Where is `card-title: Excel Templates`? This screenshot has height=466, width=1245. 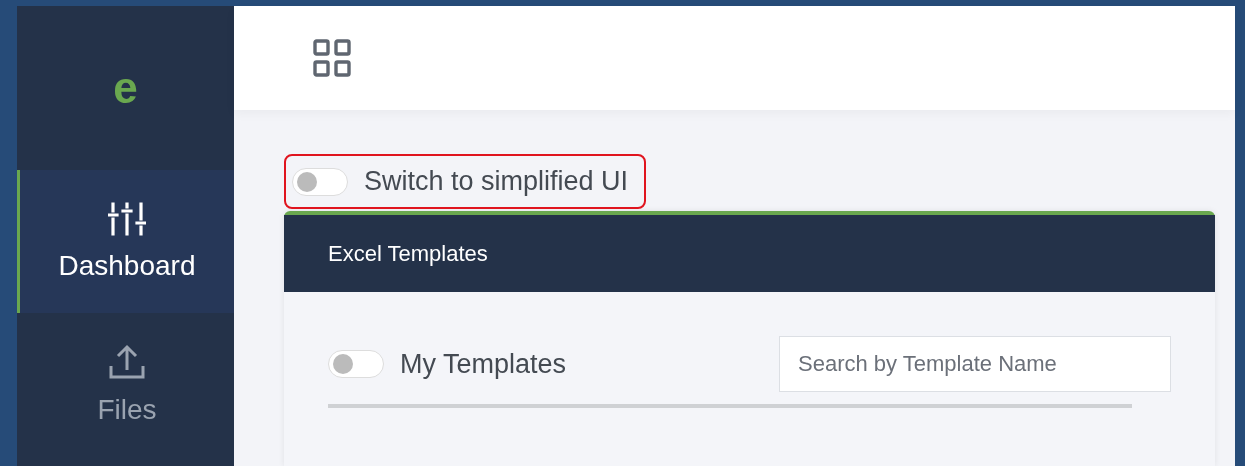
card-title: Excel Templates is located at coordinates (408, 253).